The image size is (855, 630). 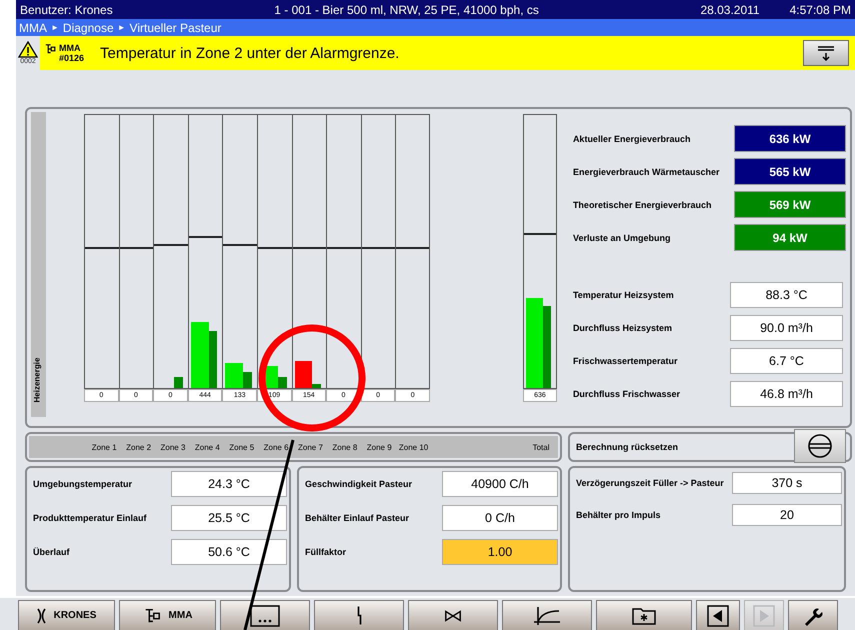 I want to click on alarm-source: MMA, so click(x=70, y=48).